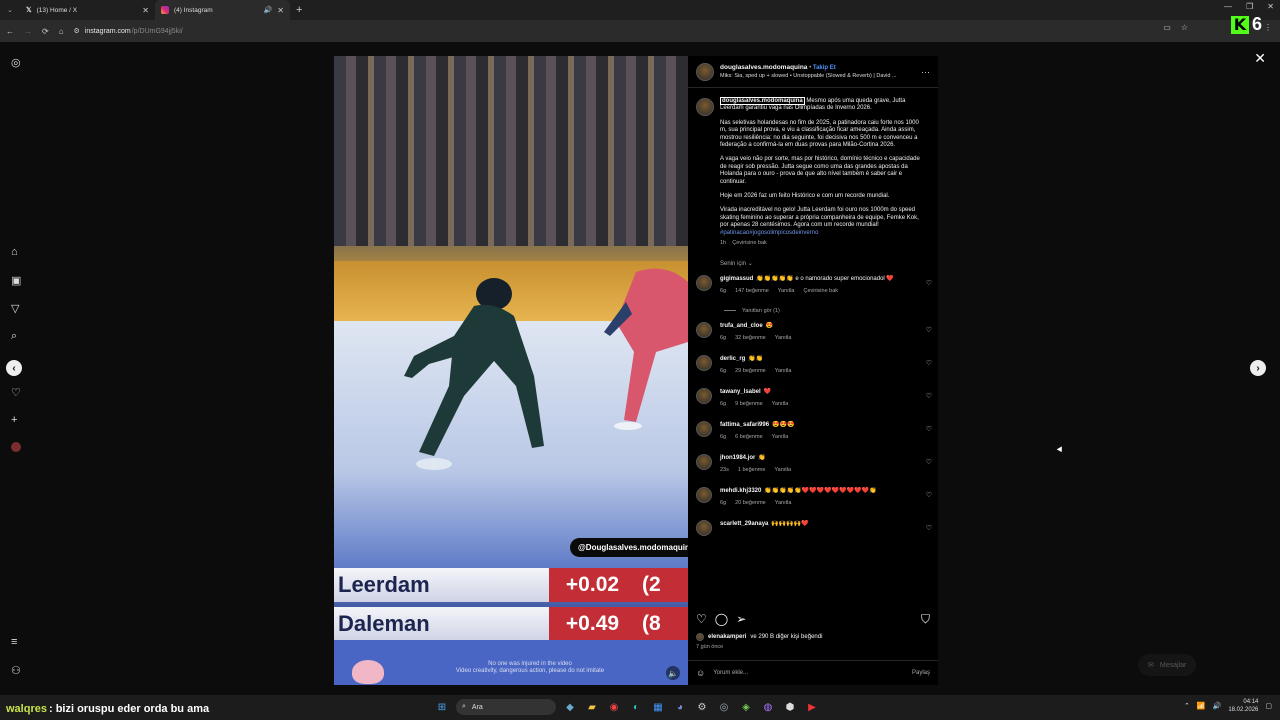 Image resolution: width=1280 pixels, height=720 pixels. I want to click on volume-icon: 🔊, so click(1217, 706).